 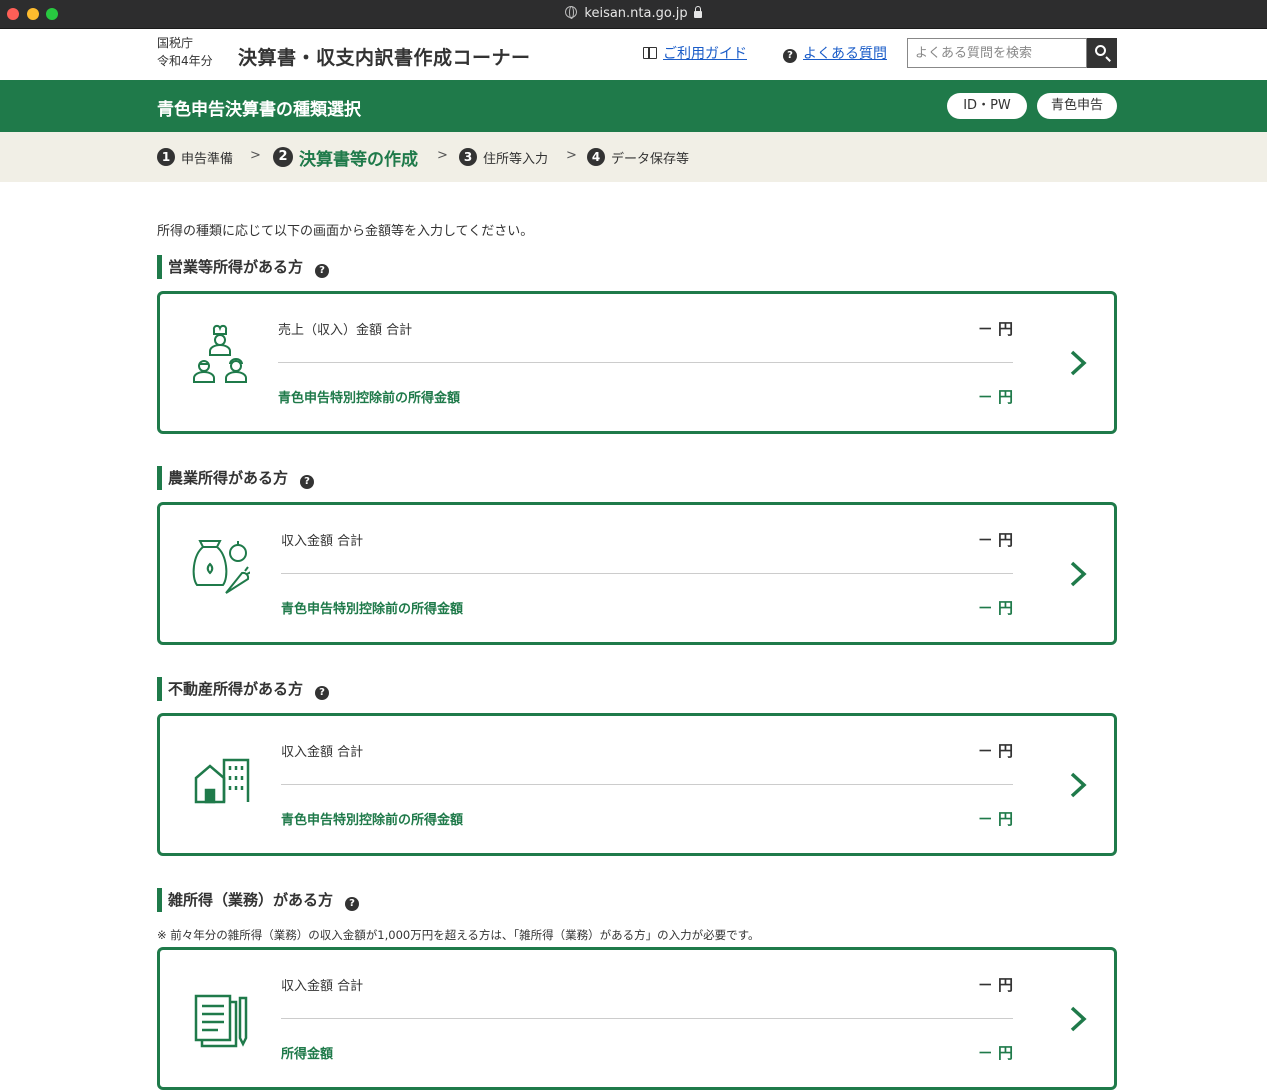 What do you see at coordinates (185, 61) in the screenshot?
I see `tax-year: 令和4年分` at bounding box center [185, 61].